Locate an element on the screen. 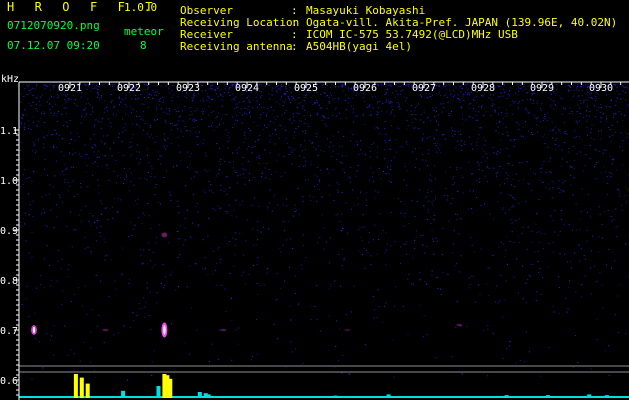  meteor-echo is located at coordinates (347, 330).